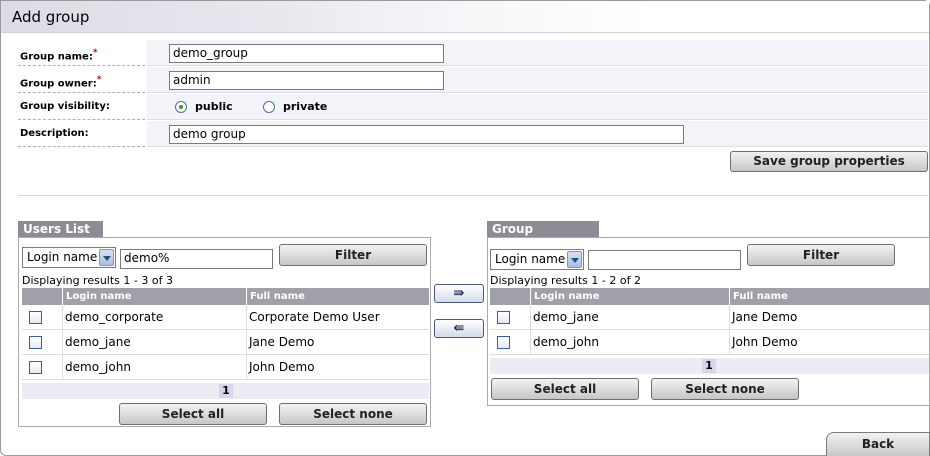 This screenshot has height=456, width=930. I want to click on title-bar: Add group, so click(465, 17).